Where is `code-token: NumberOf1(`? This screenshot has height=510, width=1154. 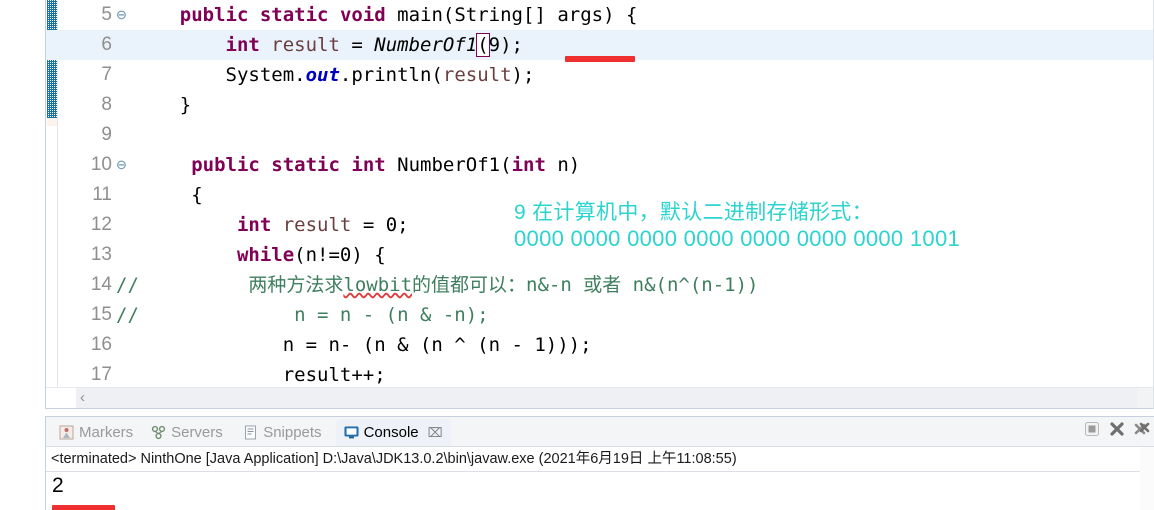
code-token: NumberOf1( is located at coordinates (454, 165).